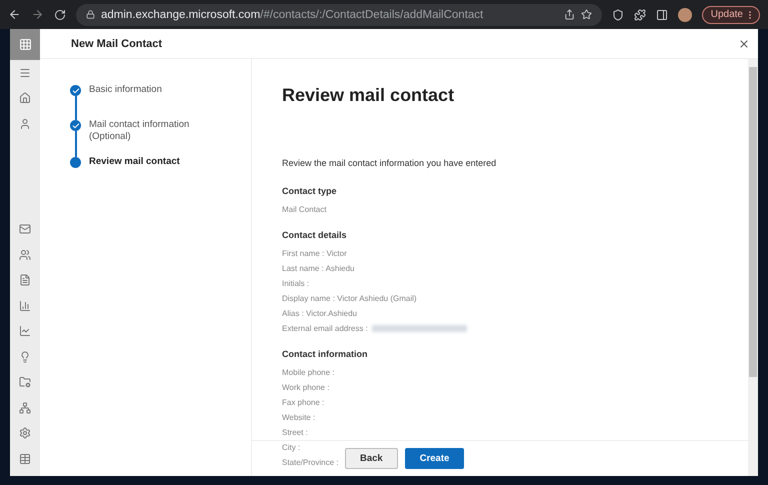 The image size is (768, 485). What do you see at coordinates (291, 447) in the screenshot?
I see `detail-text: City :` at bounding box center [291, 447].